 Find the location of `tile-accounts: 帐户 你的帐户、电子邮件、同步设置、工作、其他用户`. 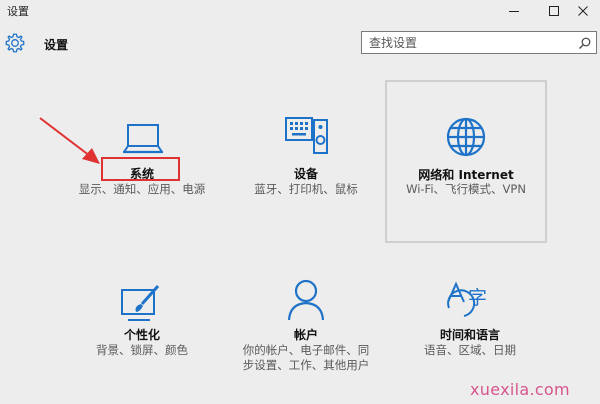

tile-accounts: 帐户 你的帐户、电子邮件、同步设置、工作、其他用户 is located at coordinates (306, 335).